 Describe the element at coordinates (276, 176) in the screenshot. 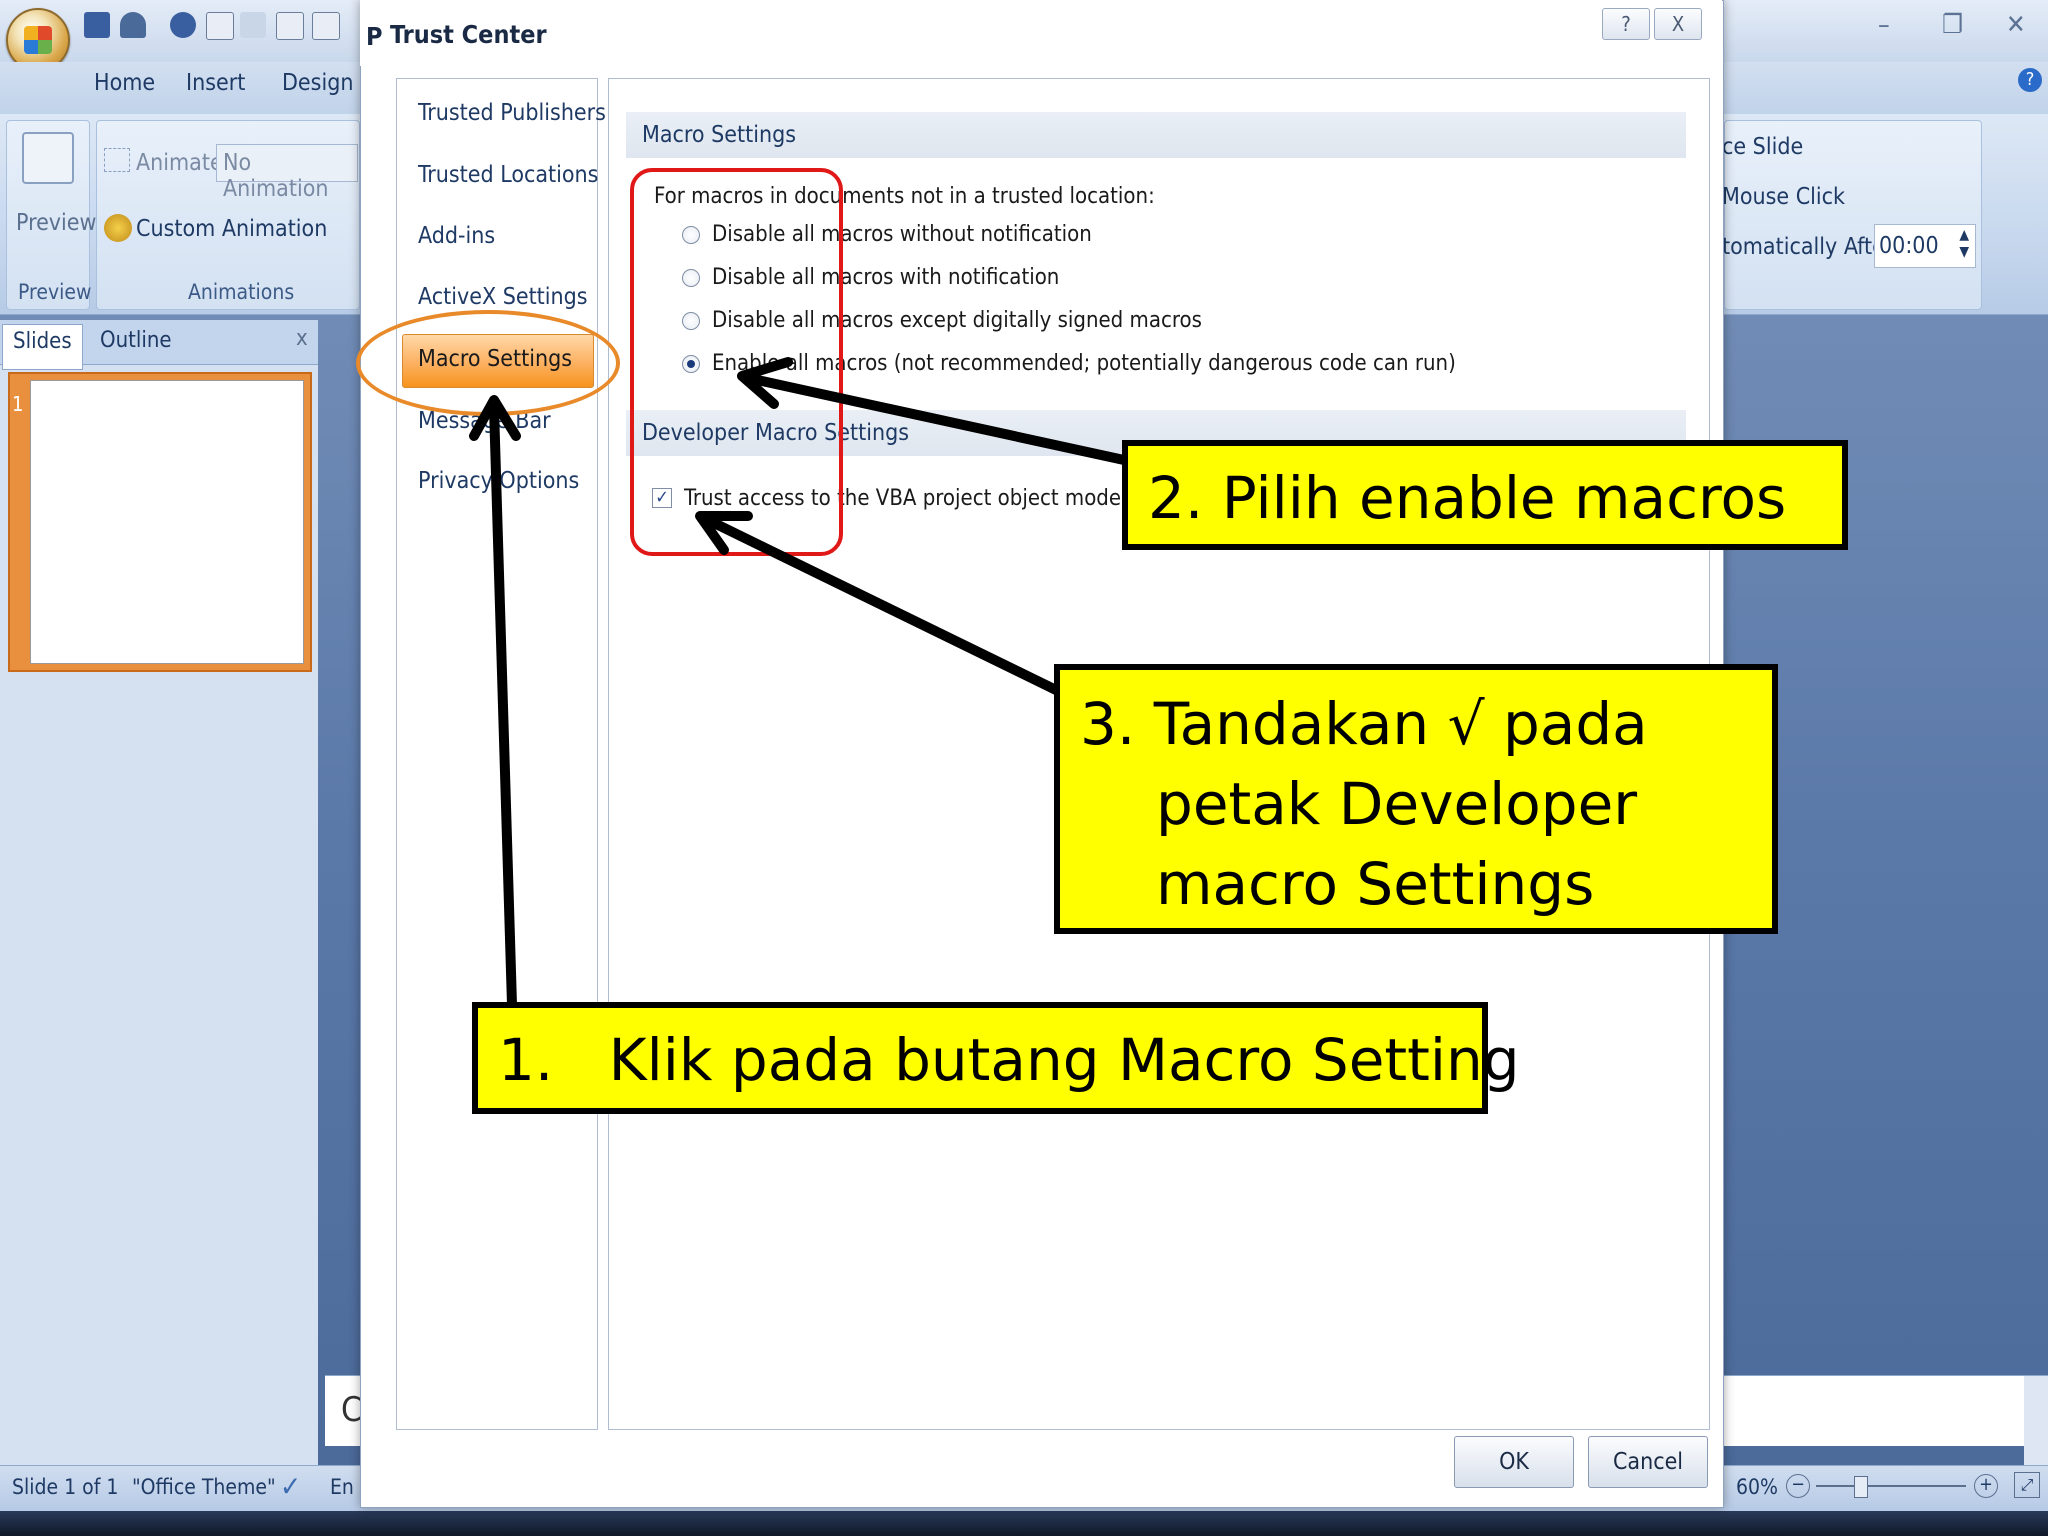

I see `animate-value: No Animation` at that location.